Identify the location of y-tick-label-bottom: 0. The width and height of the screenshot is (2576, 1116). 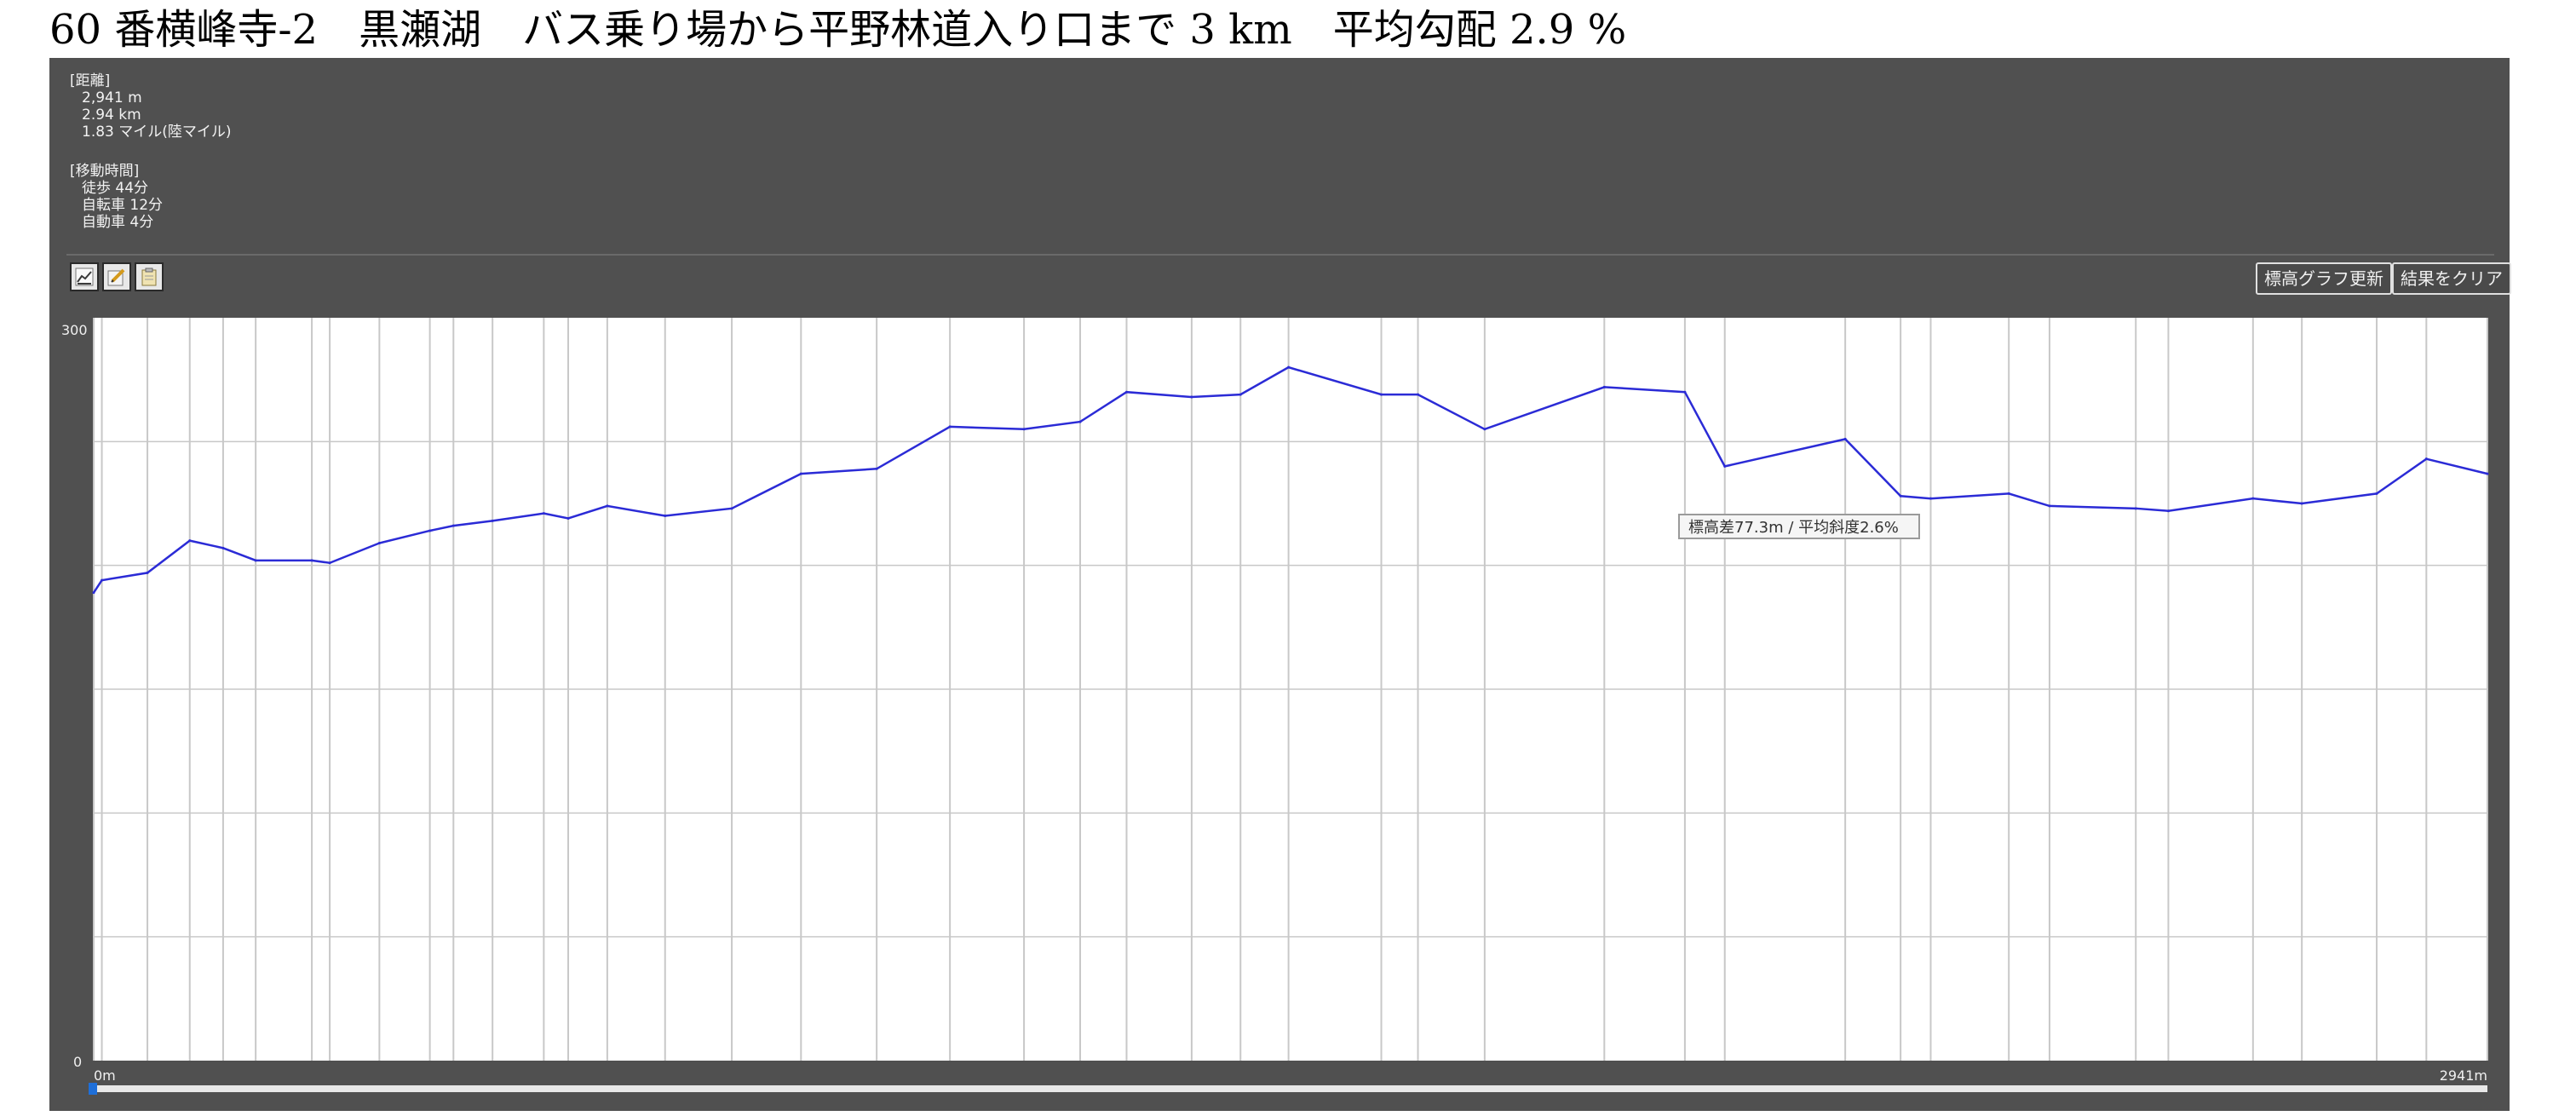
(77, 1062).